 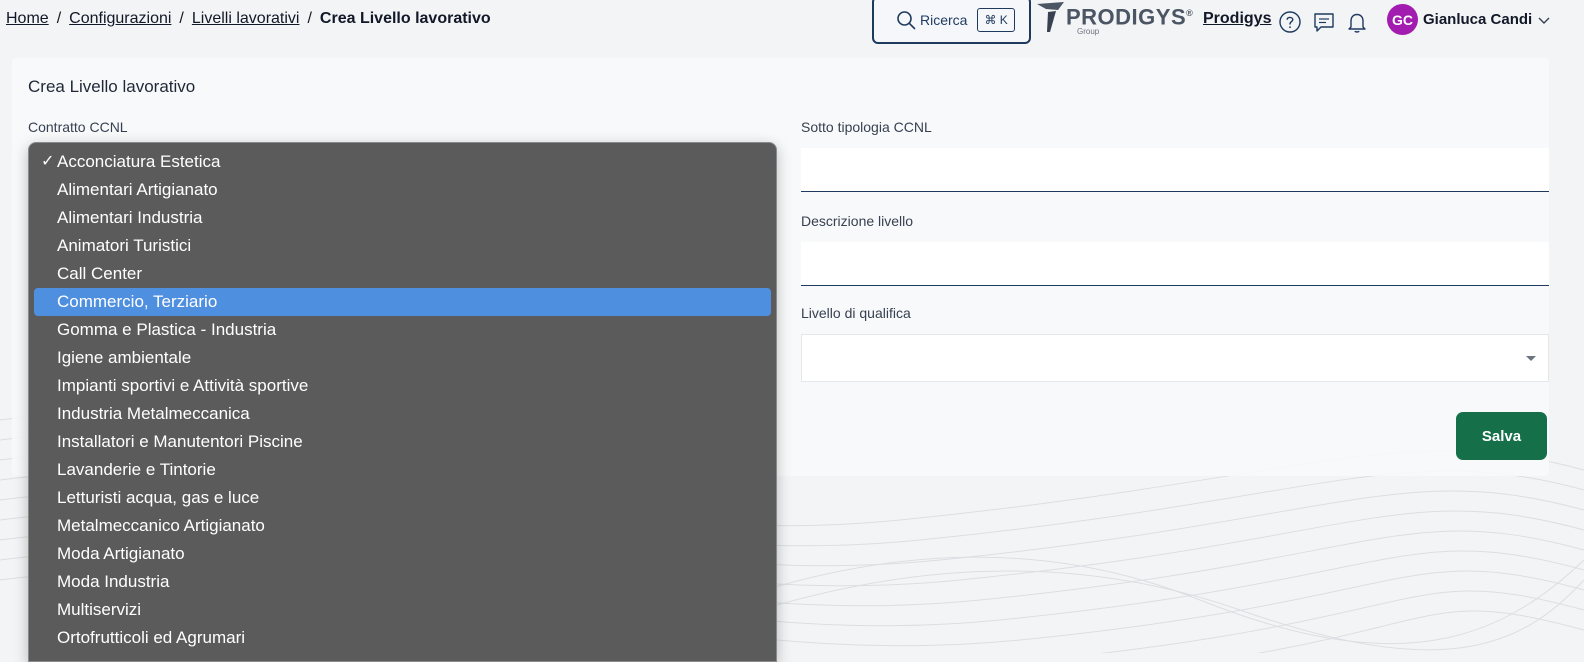 What do you see at coordinates (130, 217) in the screenshot?
I see `dropdown-option-label: Alimentari Industria` at bounding box center [130, 217].